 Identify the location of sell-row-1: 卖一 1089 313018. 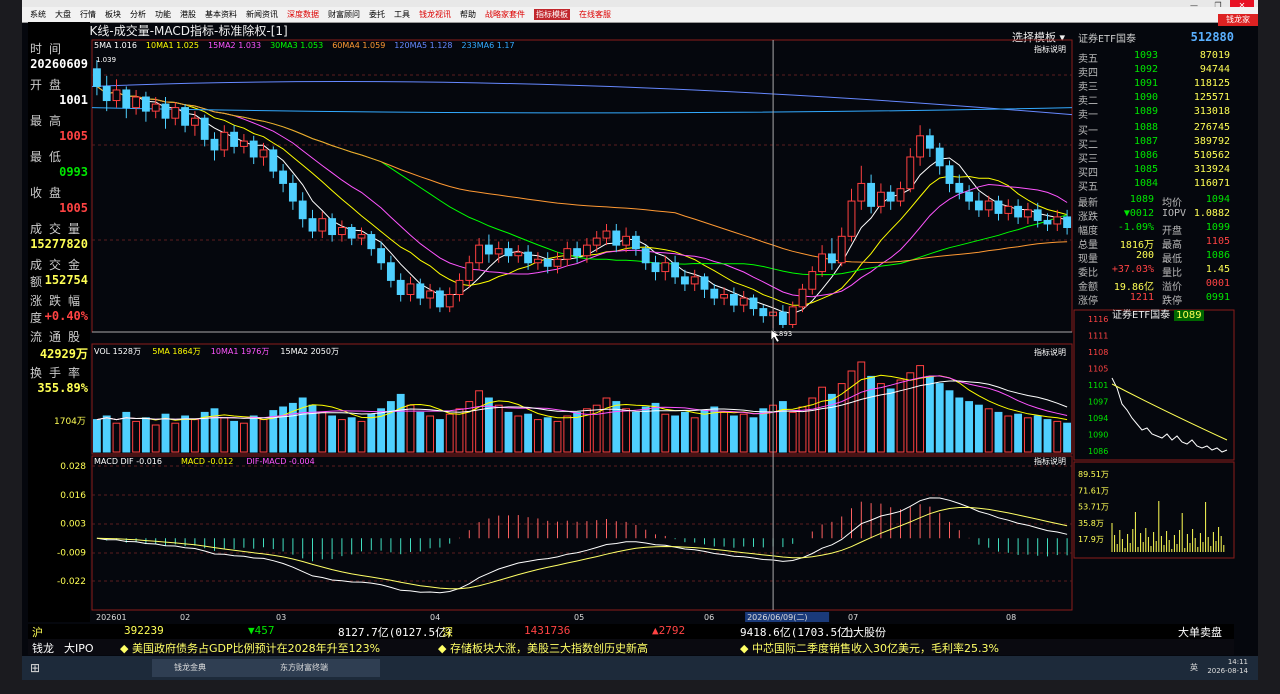
(1154, 113).